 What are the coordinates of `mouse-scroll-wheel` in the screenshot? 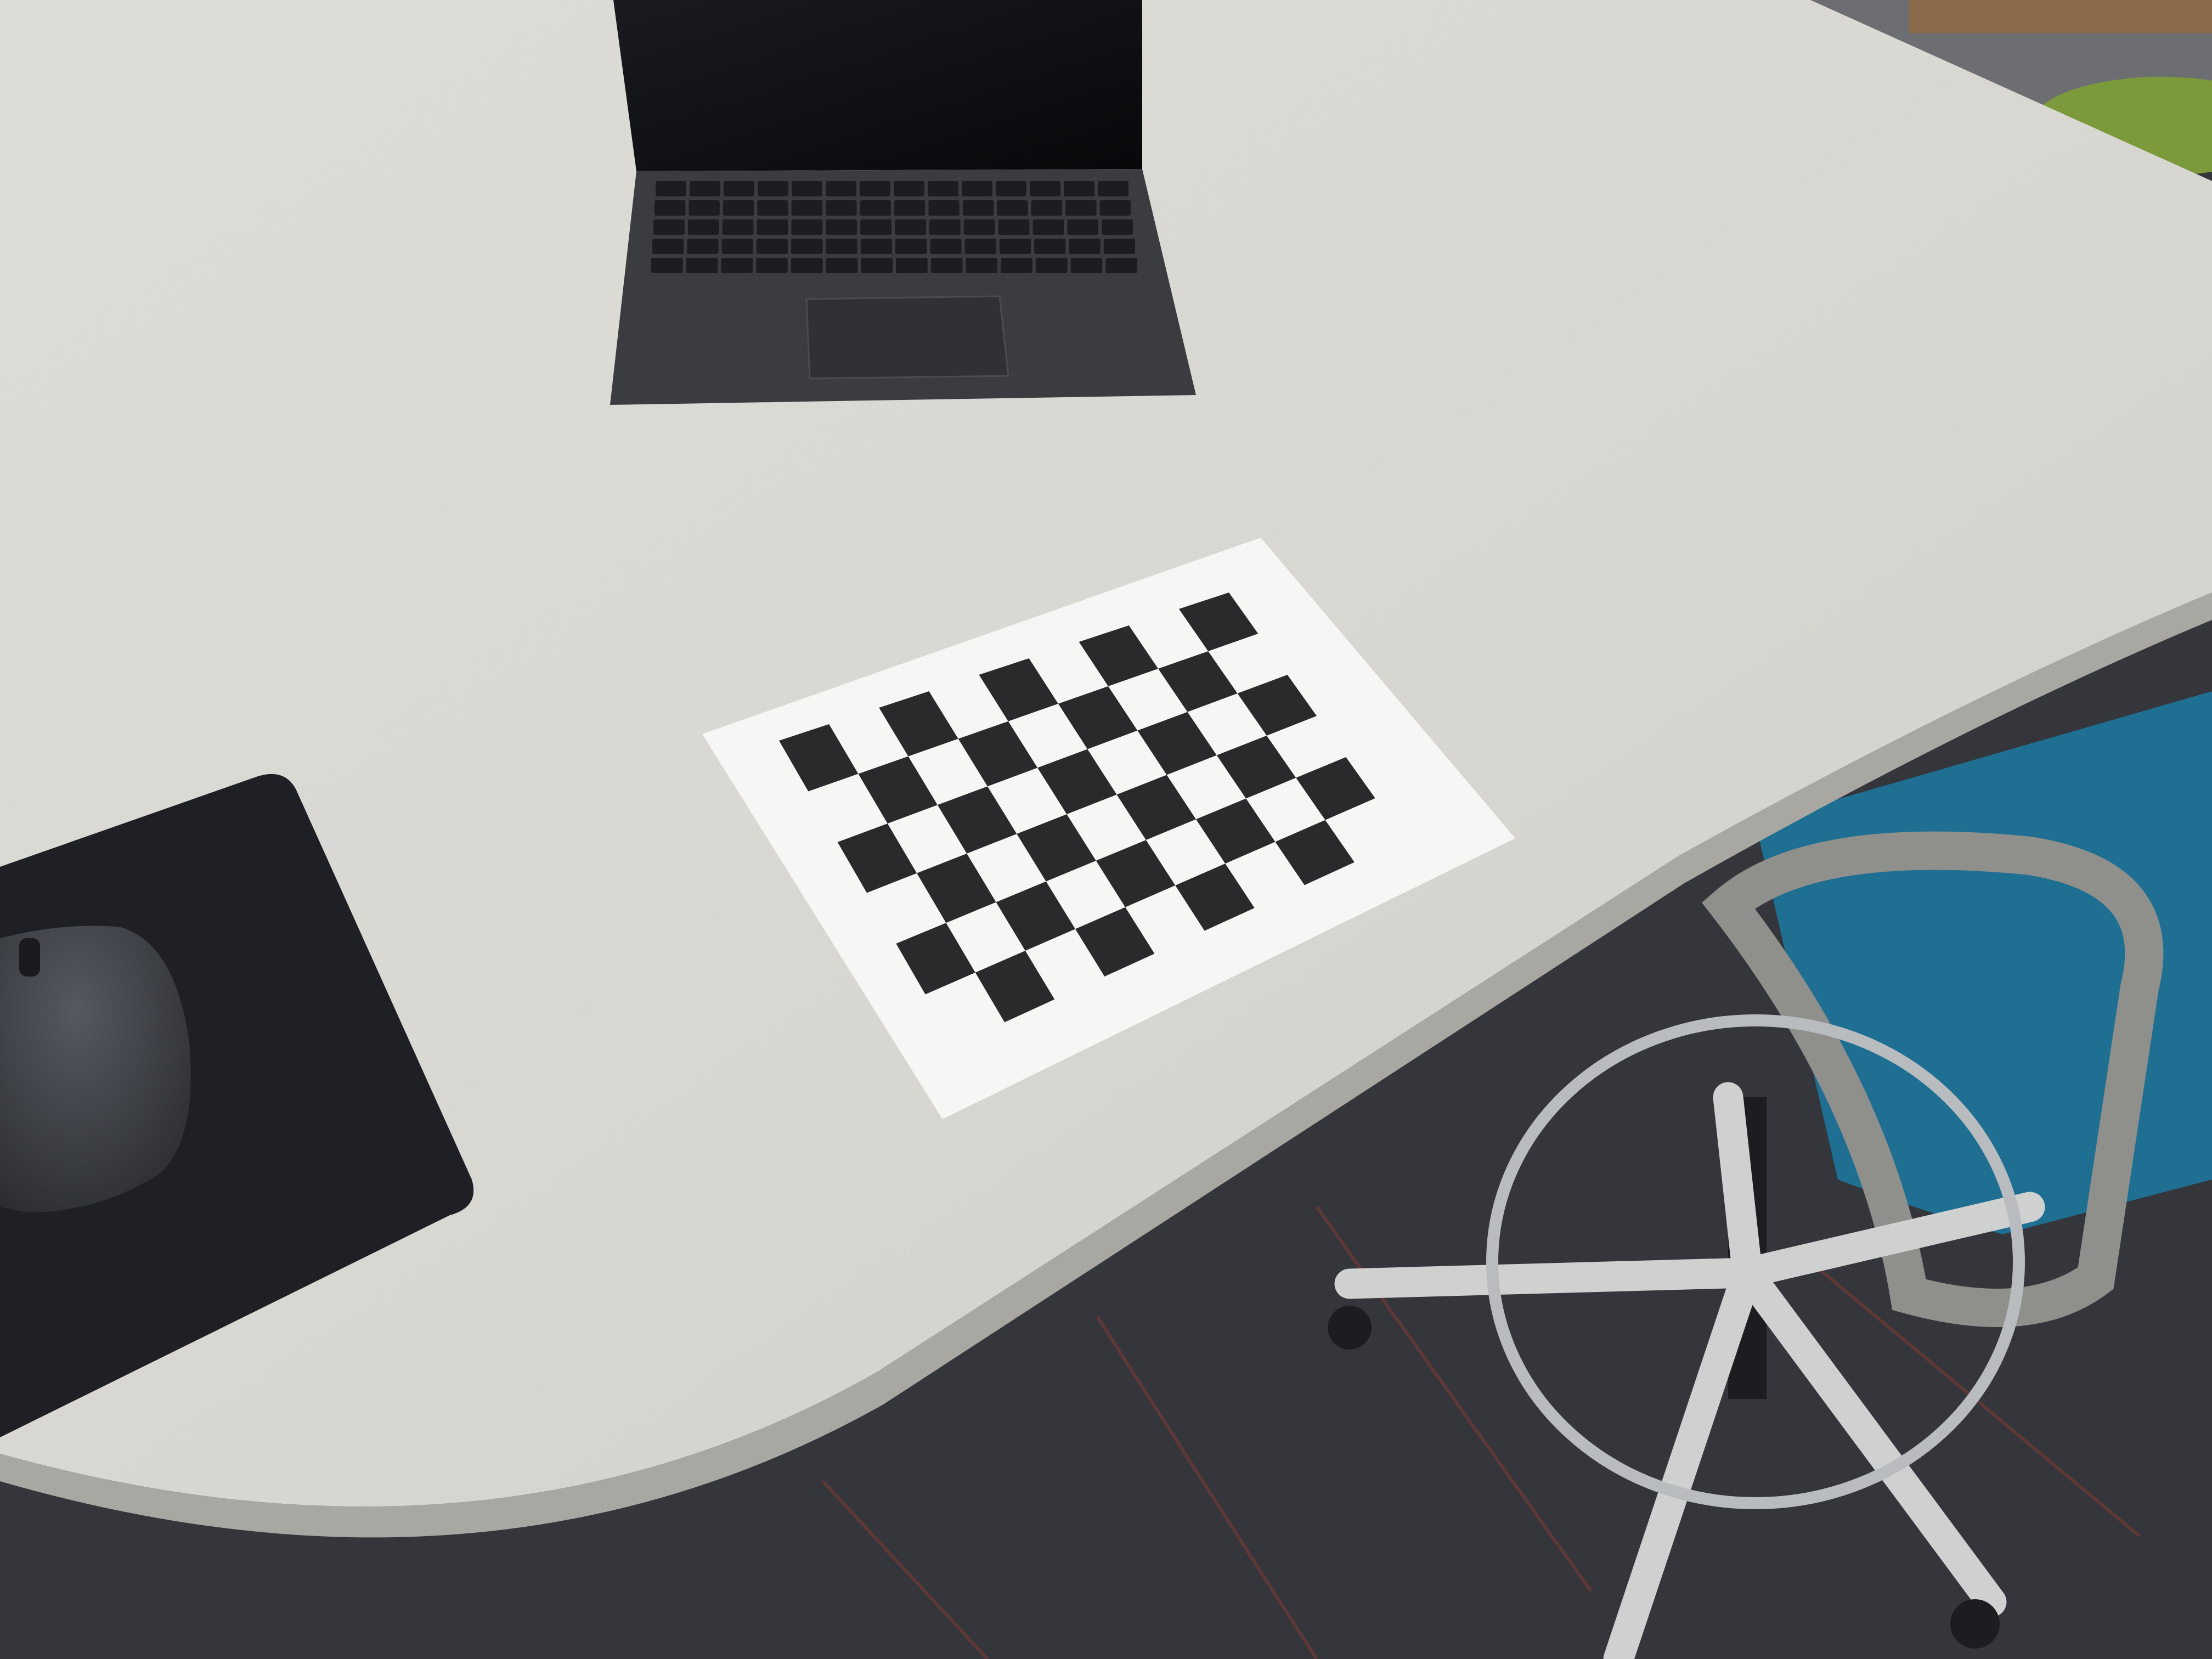 It's located at (29, 957).